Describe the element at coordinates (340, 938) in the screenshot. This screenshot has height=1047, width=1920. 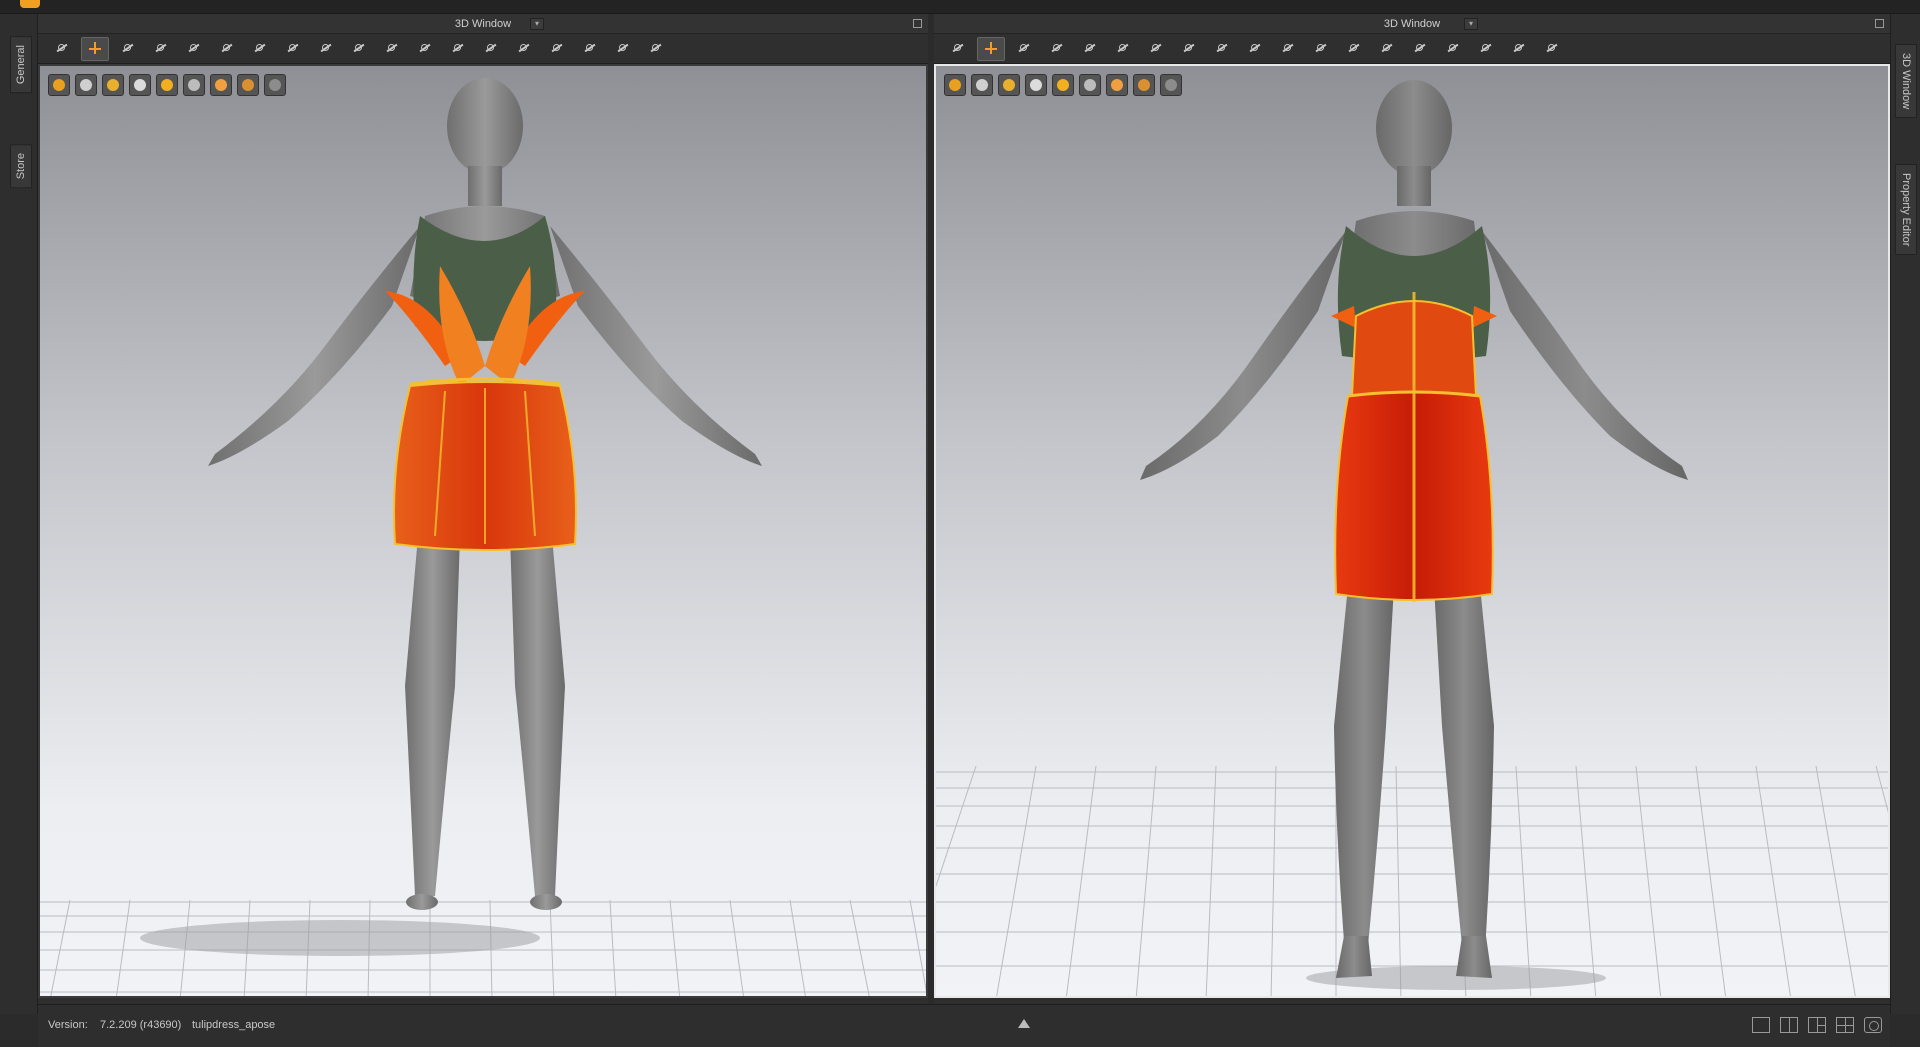
I see `floor-shadow` at that location.